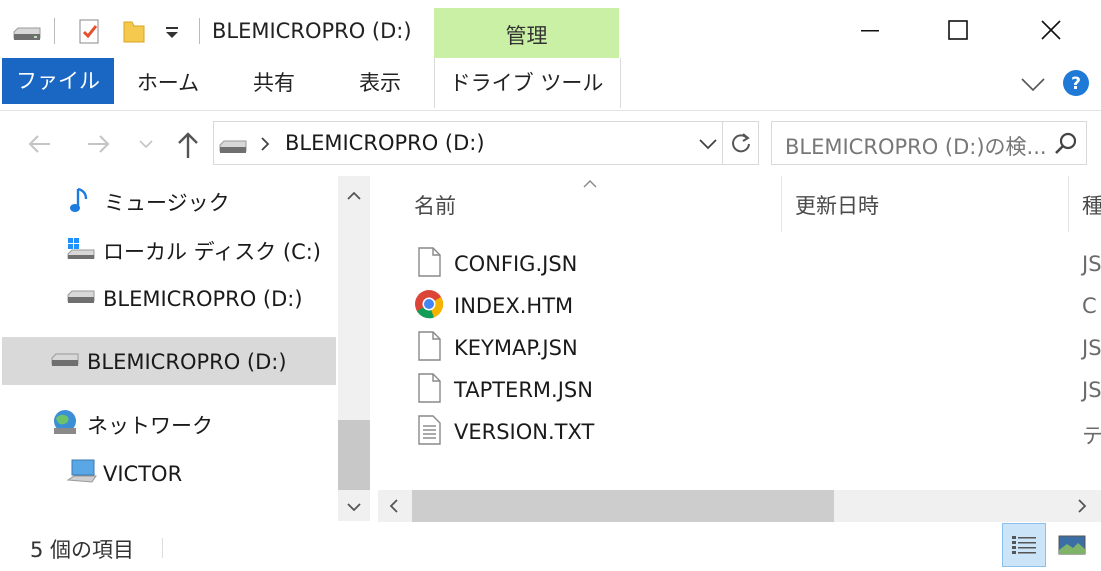  I want to click on file-name: VERSION.TXT, so click(524, 432).